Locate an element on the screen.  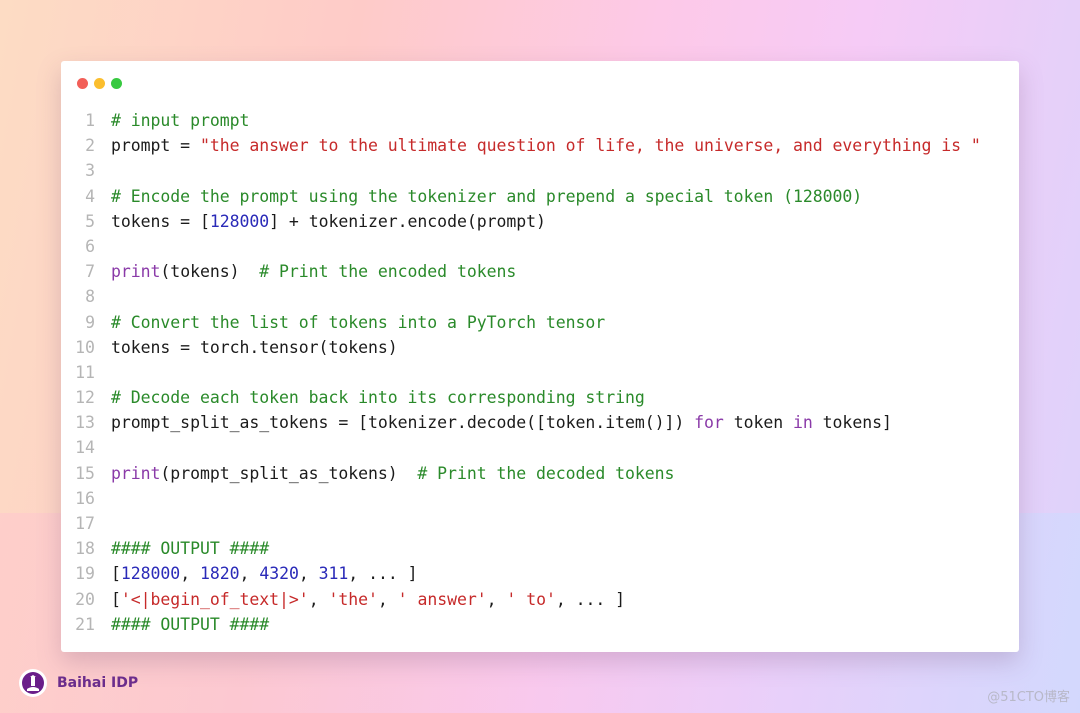
line-number: 19 is located at coordinates (85, 574).